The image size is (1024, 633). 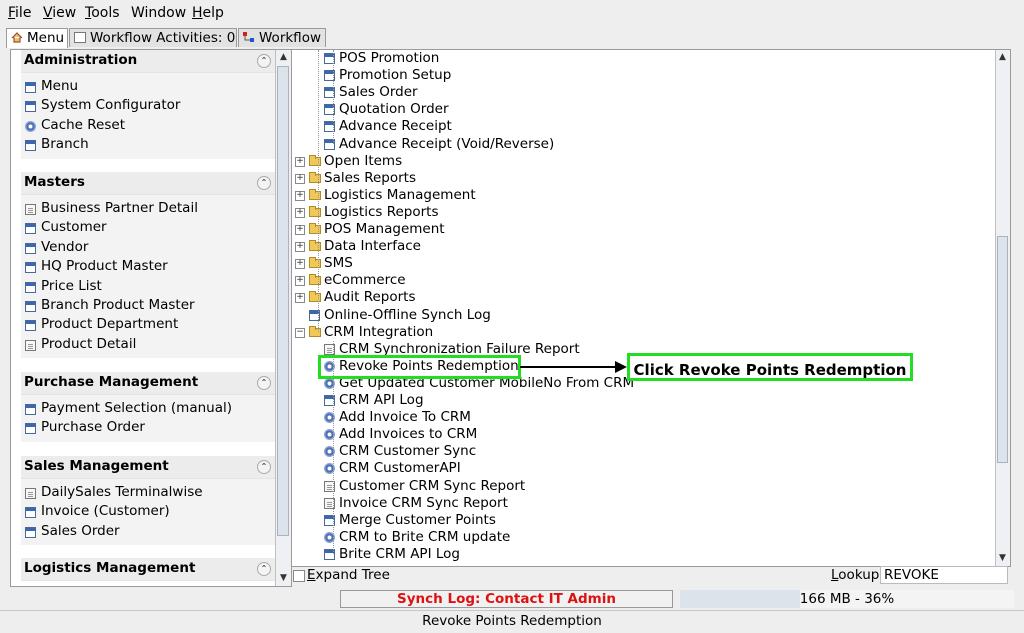 What do you see at coordinates (149, 427) in the screenshot?
I see `menu-item: Purchase Order` at bounding box center [149, 427].